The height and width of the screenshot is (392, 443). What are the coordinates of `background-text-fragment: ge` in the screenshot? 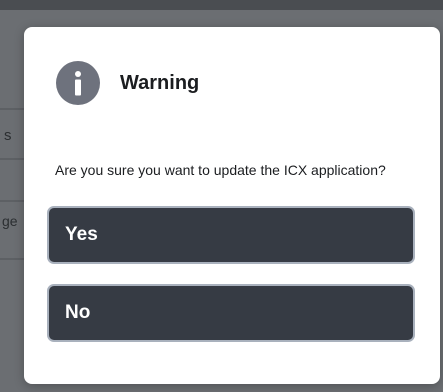 It's located at (10, 221).